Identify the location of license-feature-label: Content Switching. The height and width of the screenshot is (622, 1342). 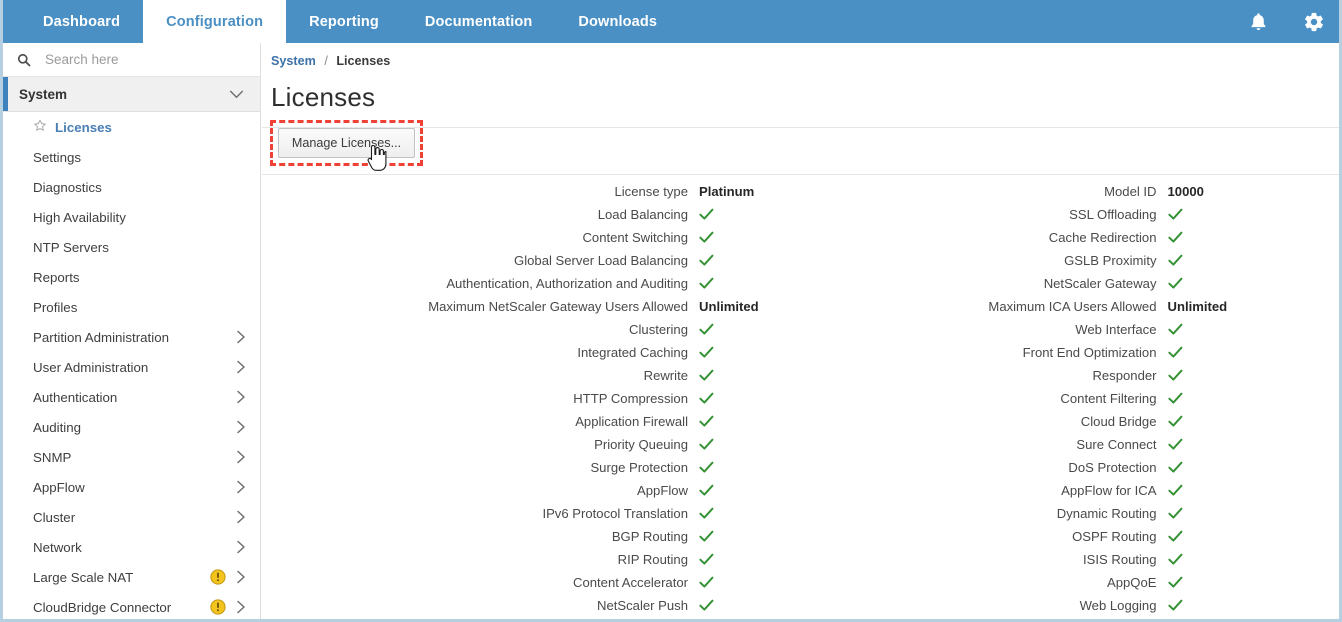
(635, 237).